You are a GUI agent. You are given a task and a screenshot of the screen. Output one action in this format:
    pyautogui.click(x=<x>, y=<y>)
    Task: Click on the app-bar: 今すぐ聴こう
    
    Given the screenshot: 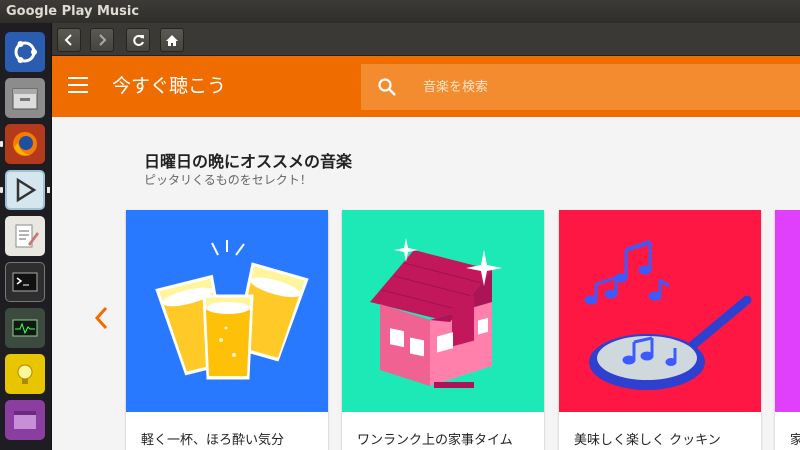 What is the action you would take?
    pyautogui.click(x=426, y=86)
    